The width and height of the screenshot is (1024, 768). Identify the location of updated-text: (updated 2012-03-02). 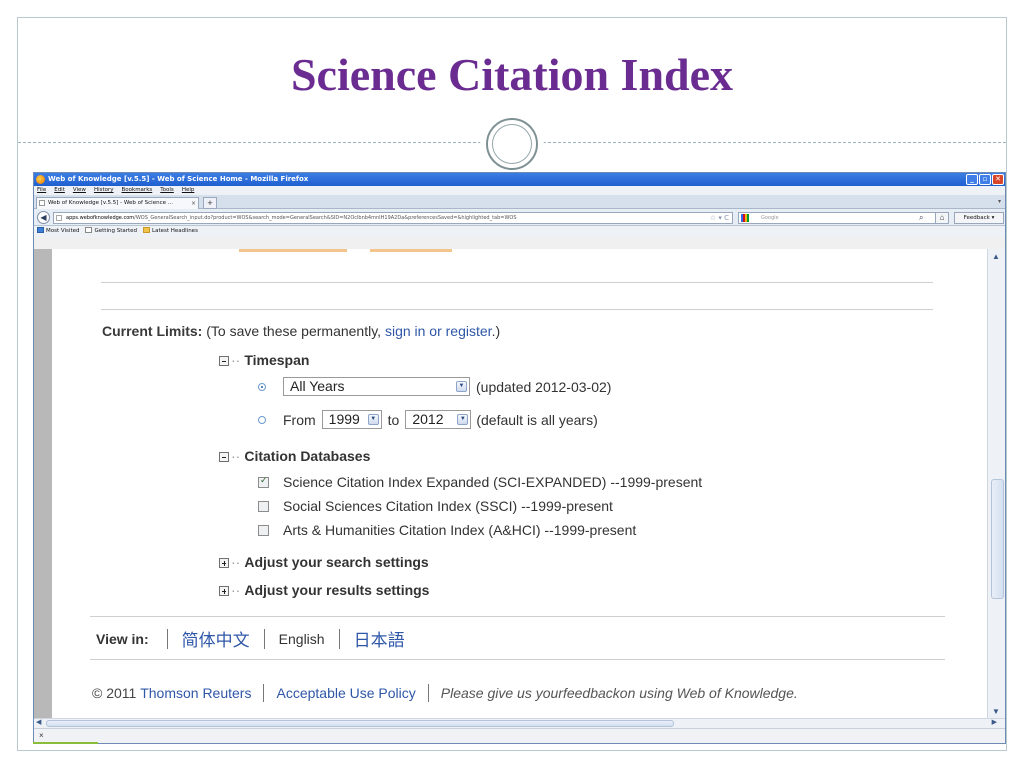
(544, 386).